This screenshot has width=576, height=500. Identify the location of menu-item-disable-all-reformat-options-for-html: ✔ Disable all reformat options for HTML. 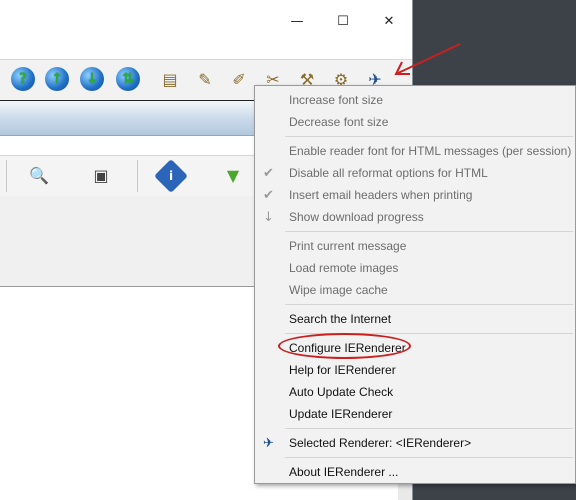
(415, 173).